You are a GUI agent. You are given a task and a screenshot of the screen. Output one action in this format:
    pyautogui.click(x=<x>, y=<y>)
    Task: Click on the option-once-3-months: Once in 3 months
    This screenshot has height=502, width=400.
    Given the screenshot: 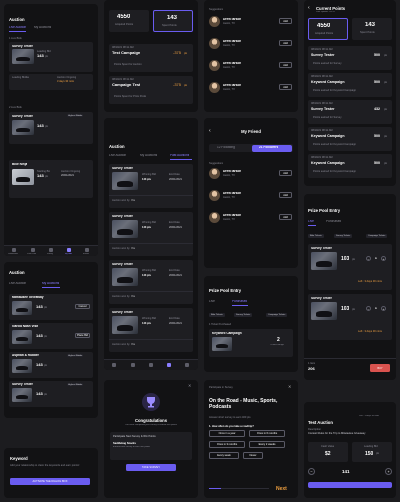 What is the action you would take?
    pyautogui.click(x=227, y=444)
    